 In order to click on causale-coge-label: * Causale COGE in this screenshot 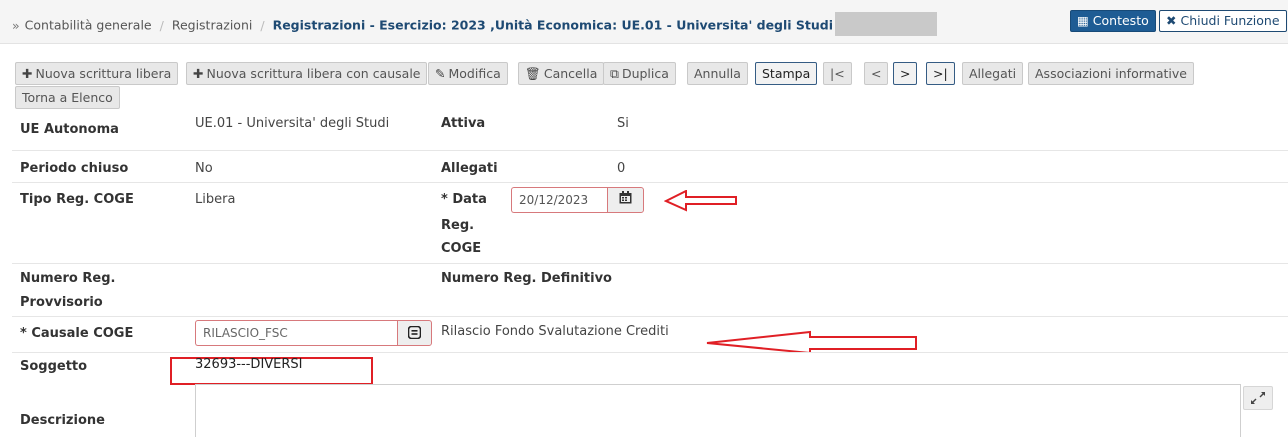, I will do `click(77, 333)`.